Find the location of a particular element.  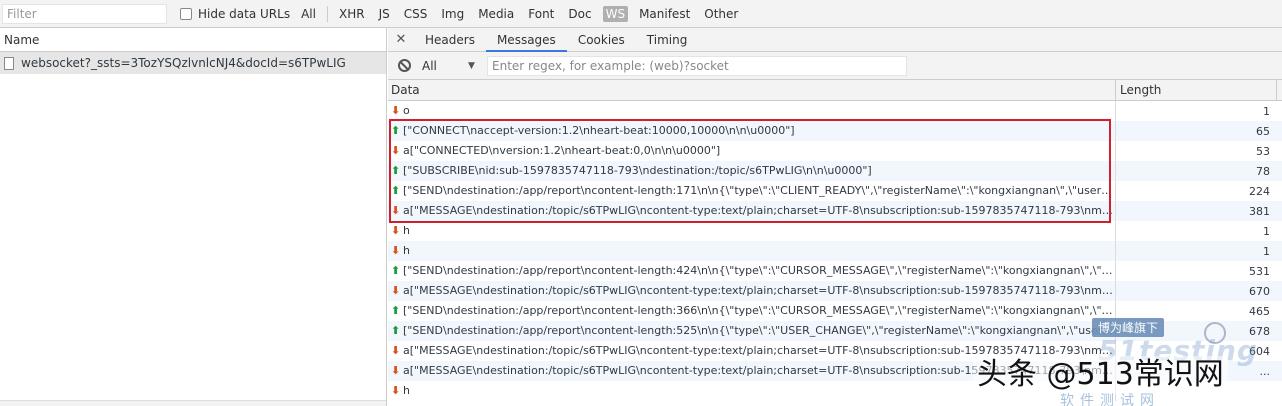

message-data-cell: ⬇ o is located at coordinates (752, 111).